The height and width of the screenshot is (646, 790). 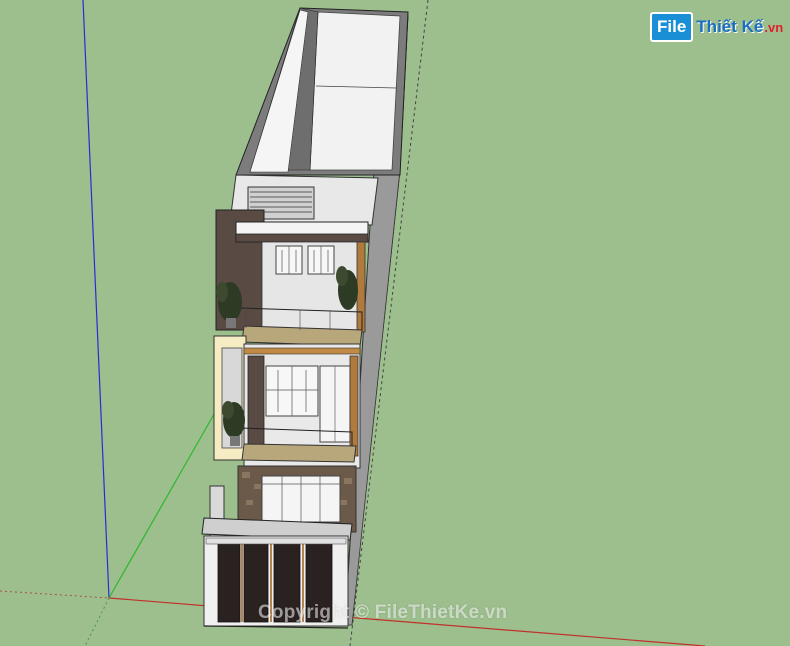 I want to click on top-balcony-floor, so click(x=302, y=336).